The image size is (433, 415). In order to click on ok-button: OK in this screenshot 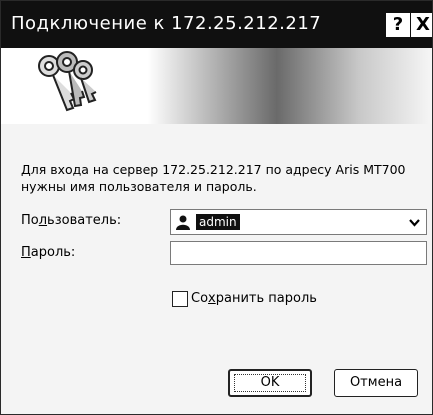, I will do `click(270, 383)`.